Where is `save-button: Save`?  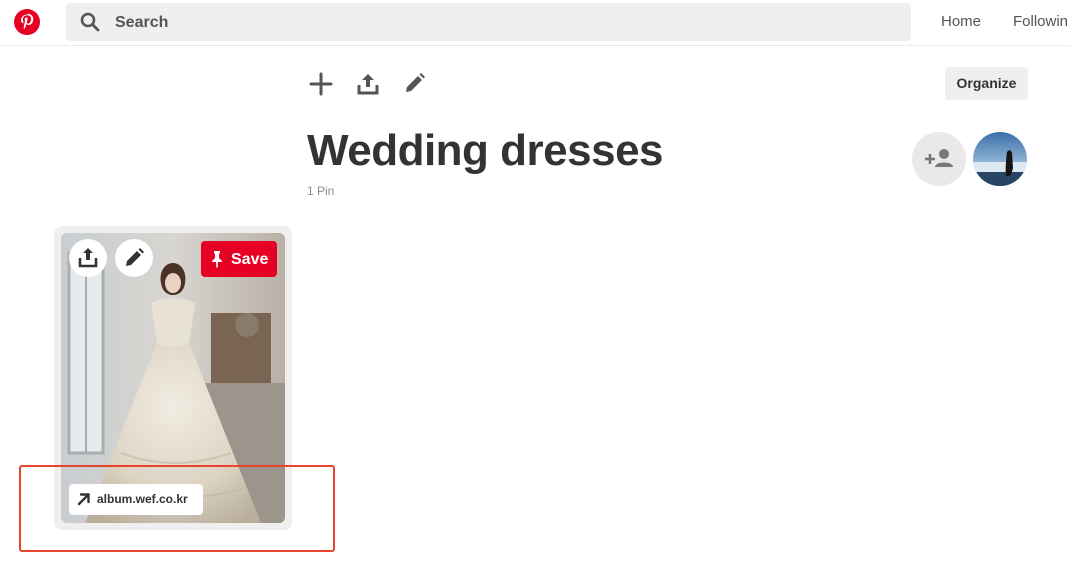 save-button: Save is located at coordinates (239, 259).